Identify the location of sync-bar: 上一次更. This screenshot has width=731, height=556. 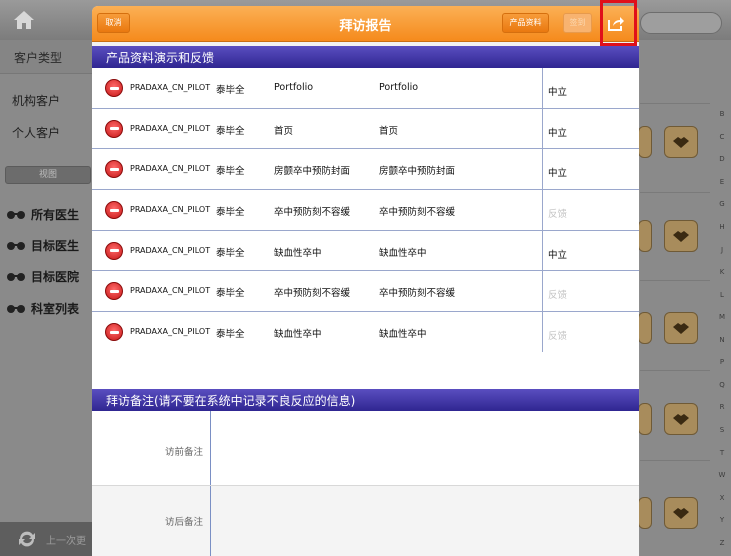
(46, 539).